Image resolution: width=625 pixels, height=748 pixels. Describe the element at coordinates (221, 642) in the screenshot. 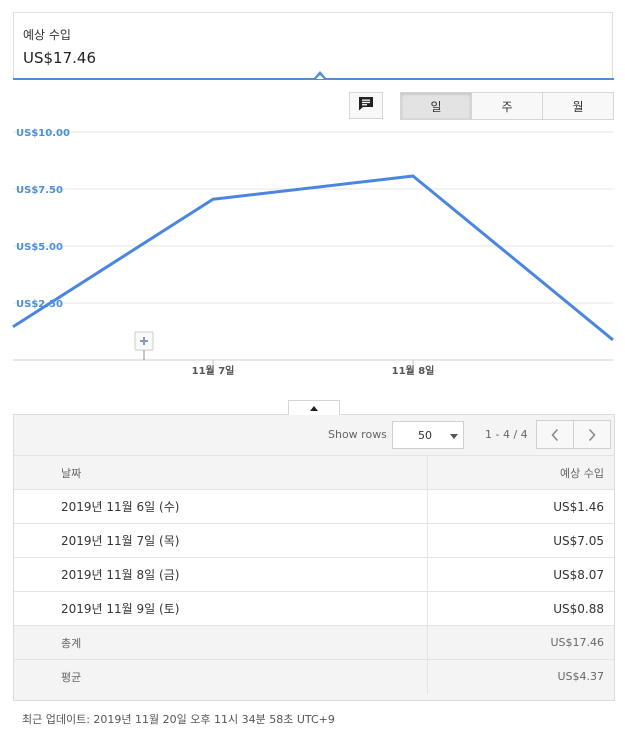

I see `total-label: 총계` at that location.